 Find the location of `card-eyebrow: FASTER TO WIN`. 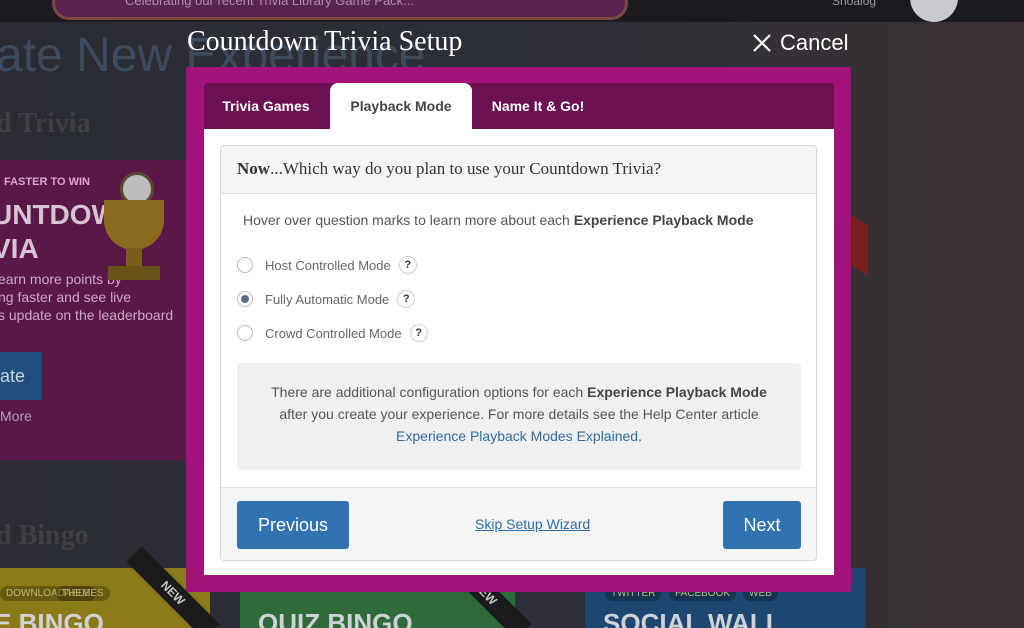

card-eyebrow: FASTER TO WIN is located at coordinates (47, 182).